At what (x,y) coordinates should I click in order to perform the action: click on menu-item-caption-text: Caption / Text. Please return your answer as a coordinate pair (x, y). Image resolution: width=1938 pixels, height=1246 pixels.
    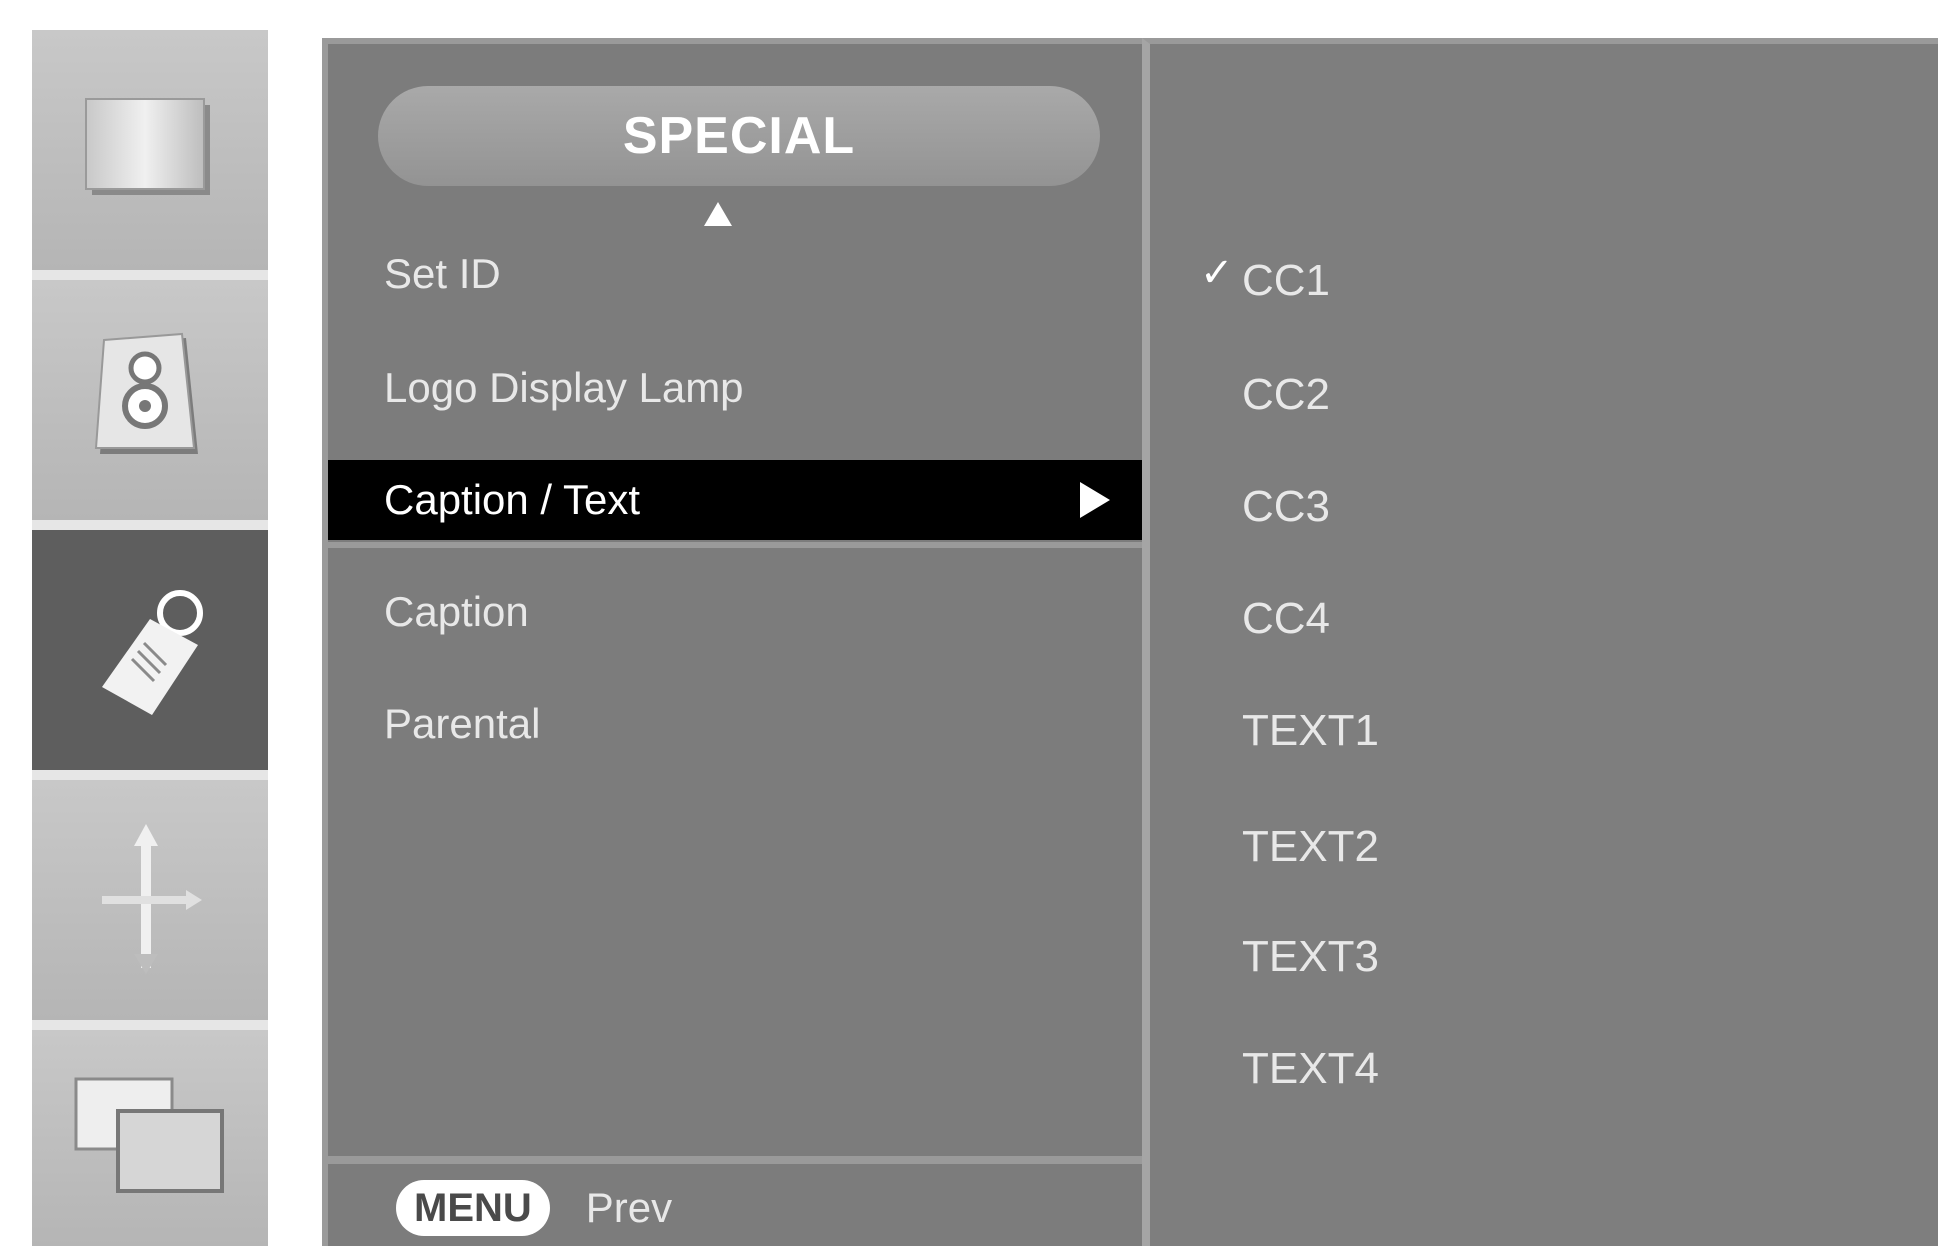
    Looking at the image, I should click on (735, 500).